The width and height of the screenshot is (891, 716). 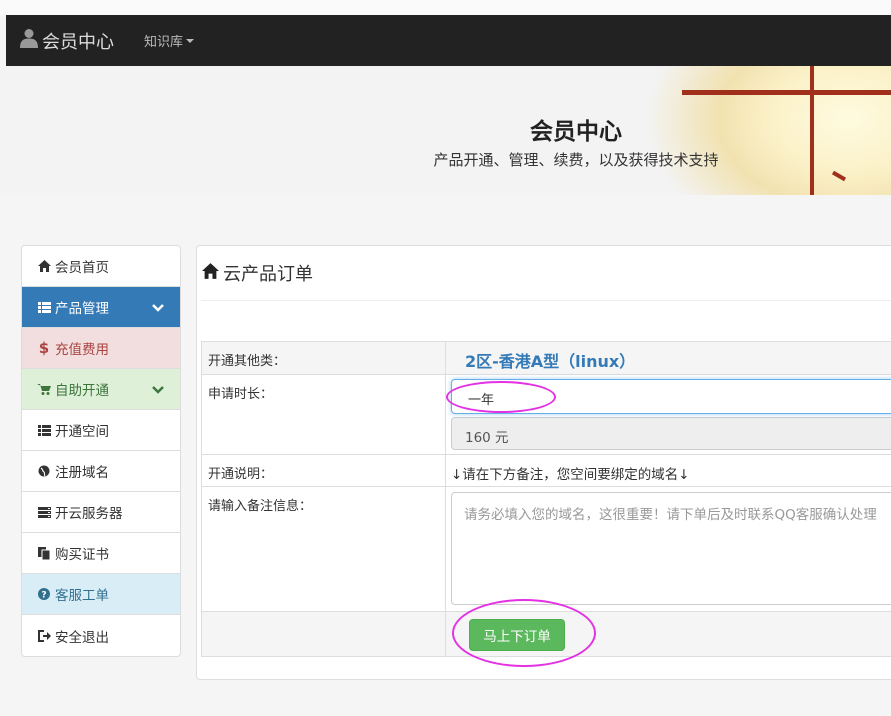 What do you see at coordinates (323, 549) in the screenshot?
I see `remark-label: 请输入备注信息：` at bounding box center [323, 549].